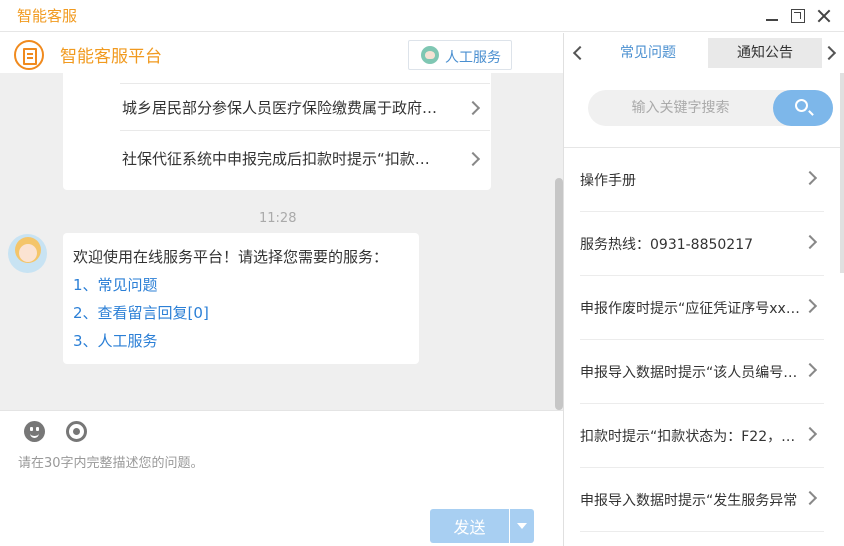 Image resolution: width=844 pixels, height=546 pixels. I want to click on search-button, so click(803, 108).